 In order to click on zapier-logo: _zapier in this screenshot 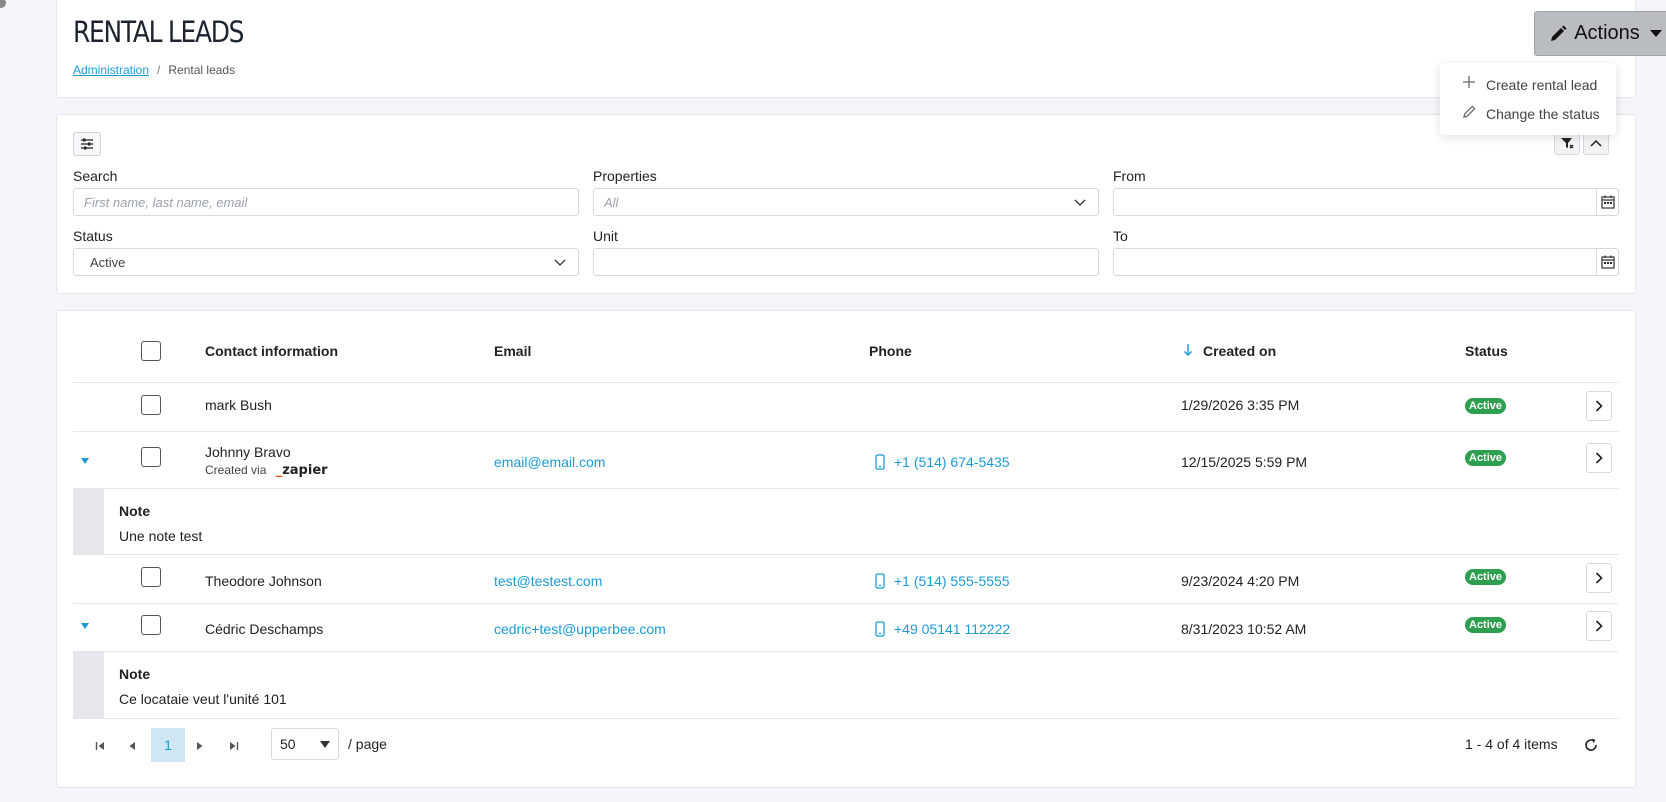, I will do `click(301, 470)`.